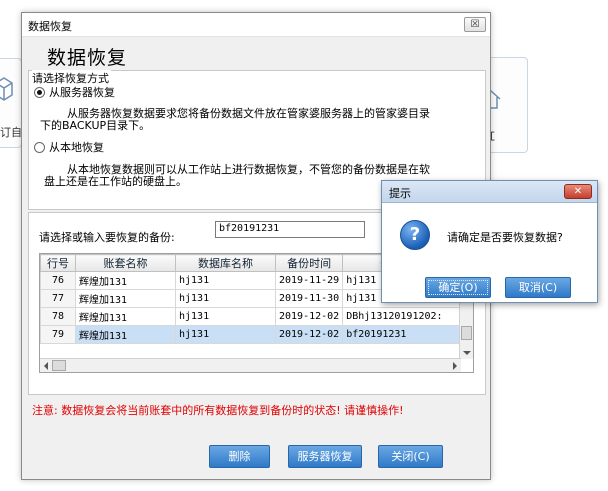 The image size is (608, 491). What do you see at coordinates (107, 237) in the screenshot?
I see `backup-select-label: 请选择或输入要恢复的备份:` at bounding box center [107, 237].